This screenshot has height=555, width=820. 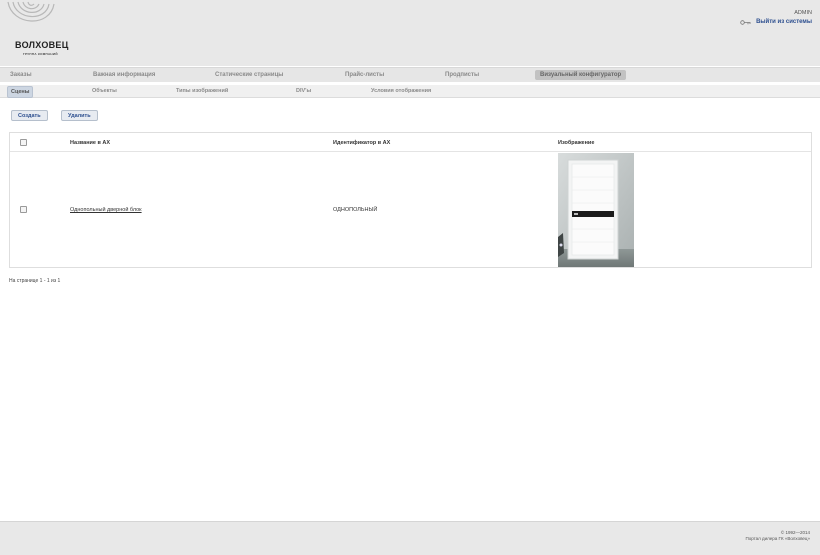 I want to click on subnav-item-scenes: Сцены, so click(x=20, y=92).